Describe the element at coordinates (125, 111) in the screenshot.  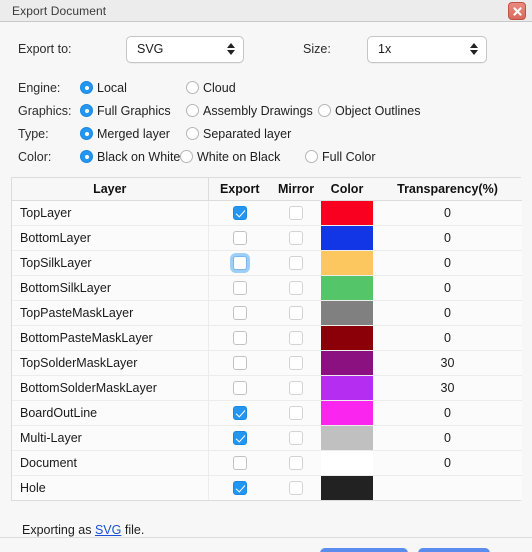
I see `radio-graphics-full-graphics: Full Graphics` at that location.